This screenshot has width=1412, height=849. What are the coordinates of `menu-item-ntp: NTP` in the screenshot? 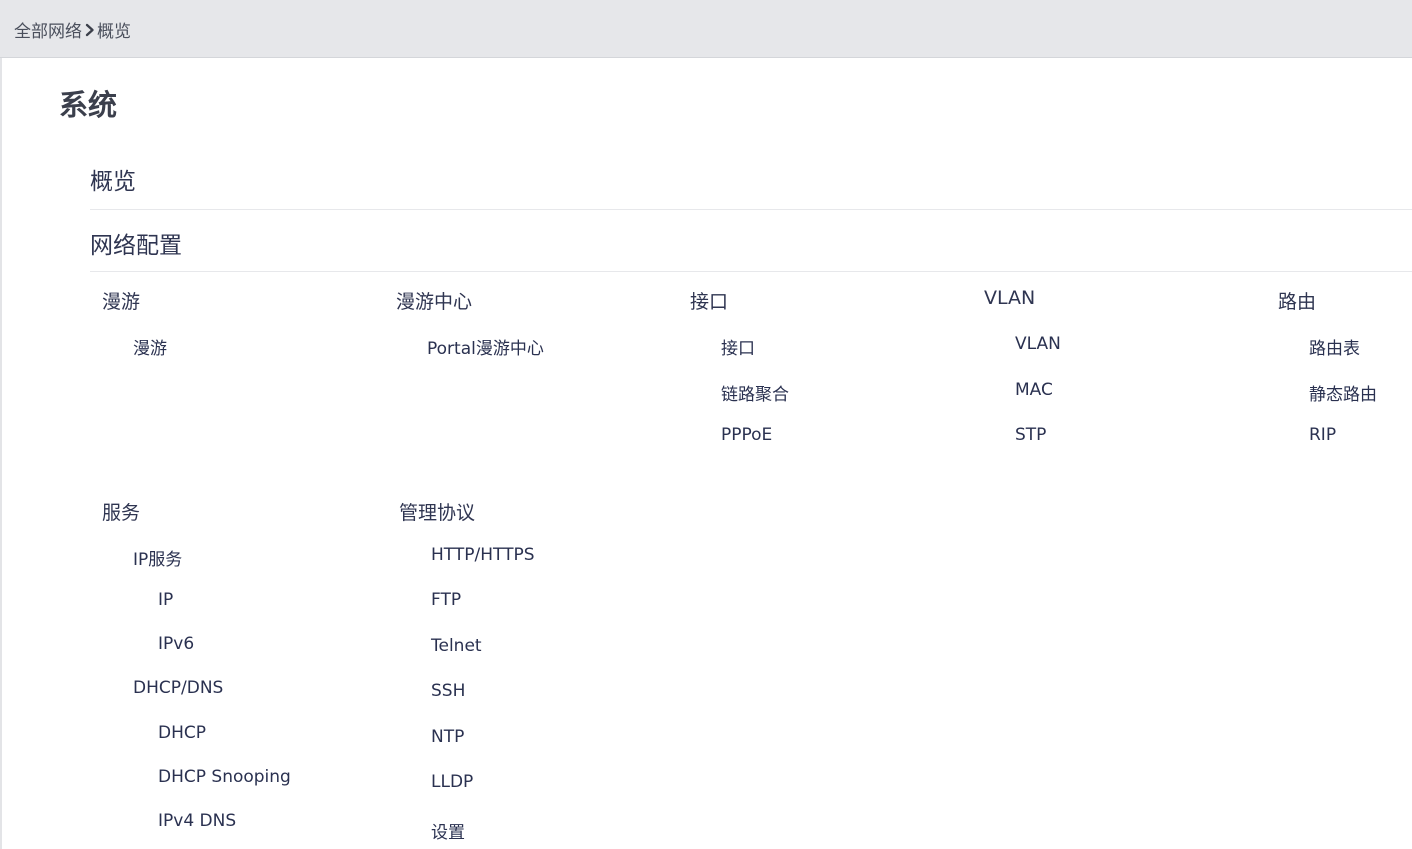 It's located at (447, 737).